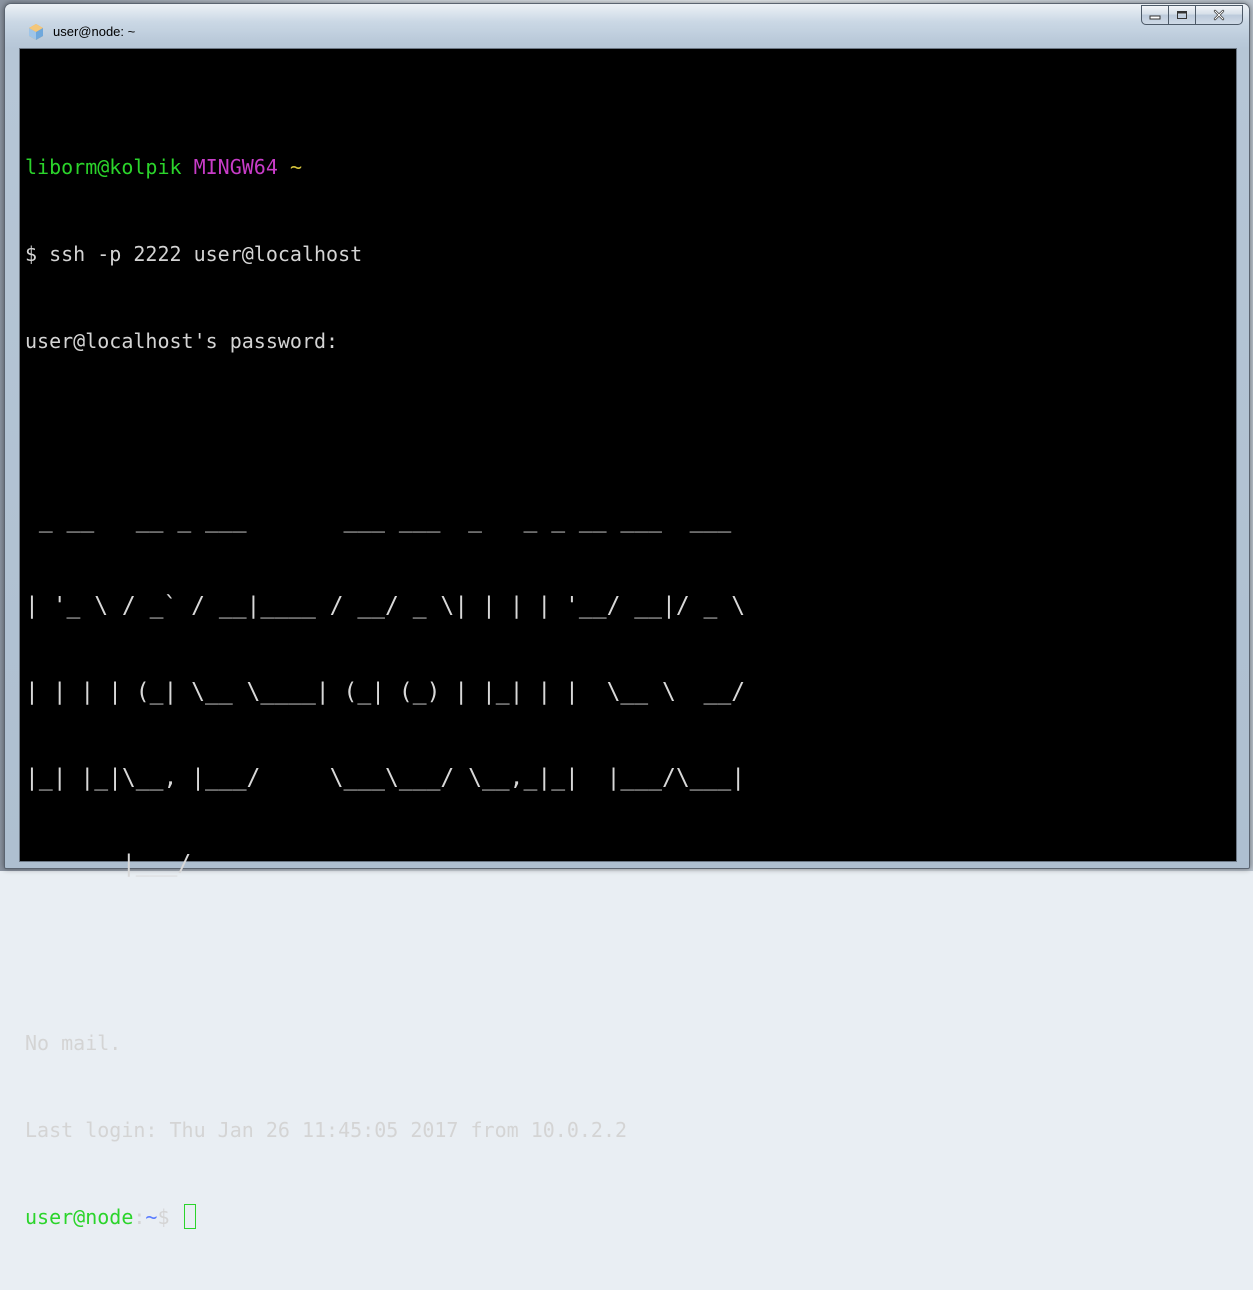  What do you see at coordinates (94, 31) in the screenshot?
I see `window-title: user@node: ~` at bounding box center [94, 31].